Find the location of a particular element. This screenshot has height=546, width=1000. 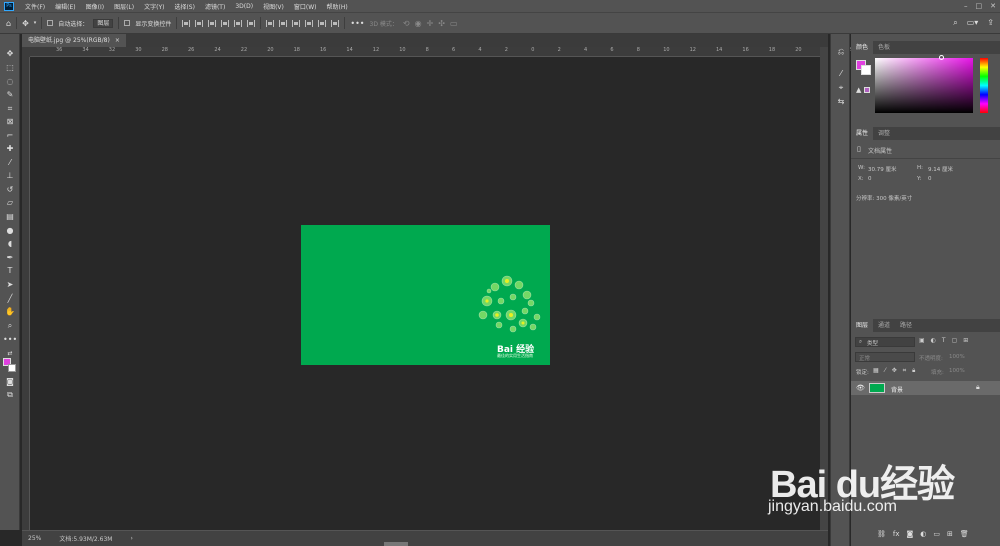

zoom-level: 25% is located at coordinates (34, 538).